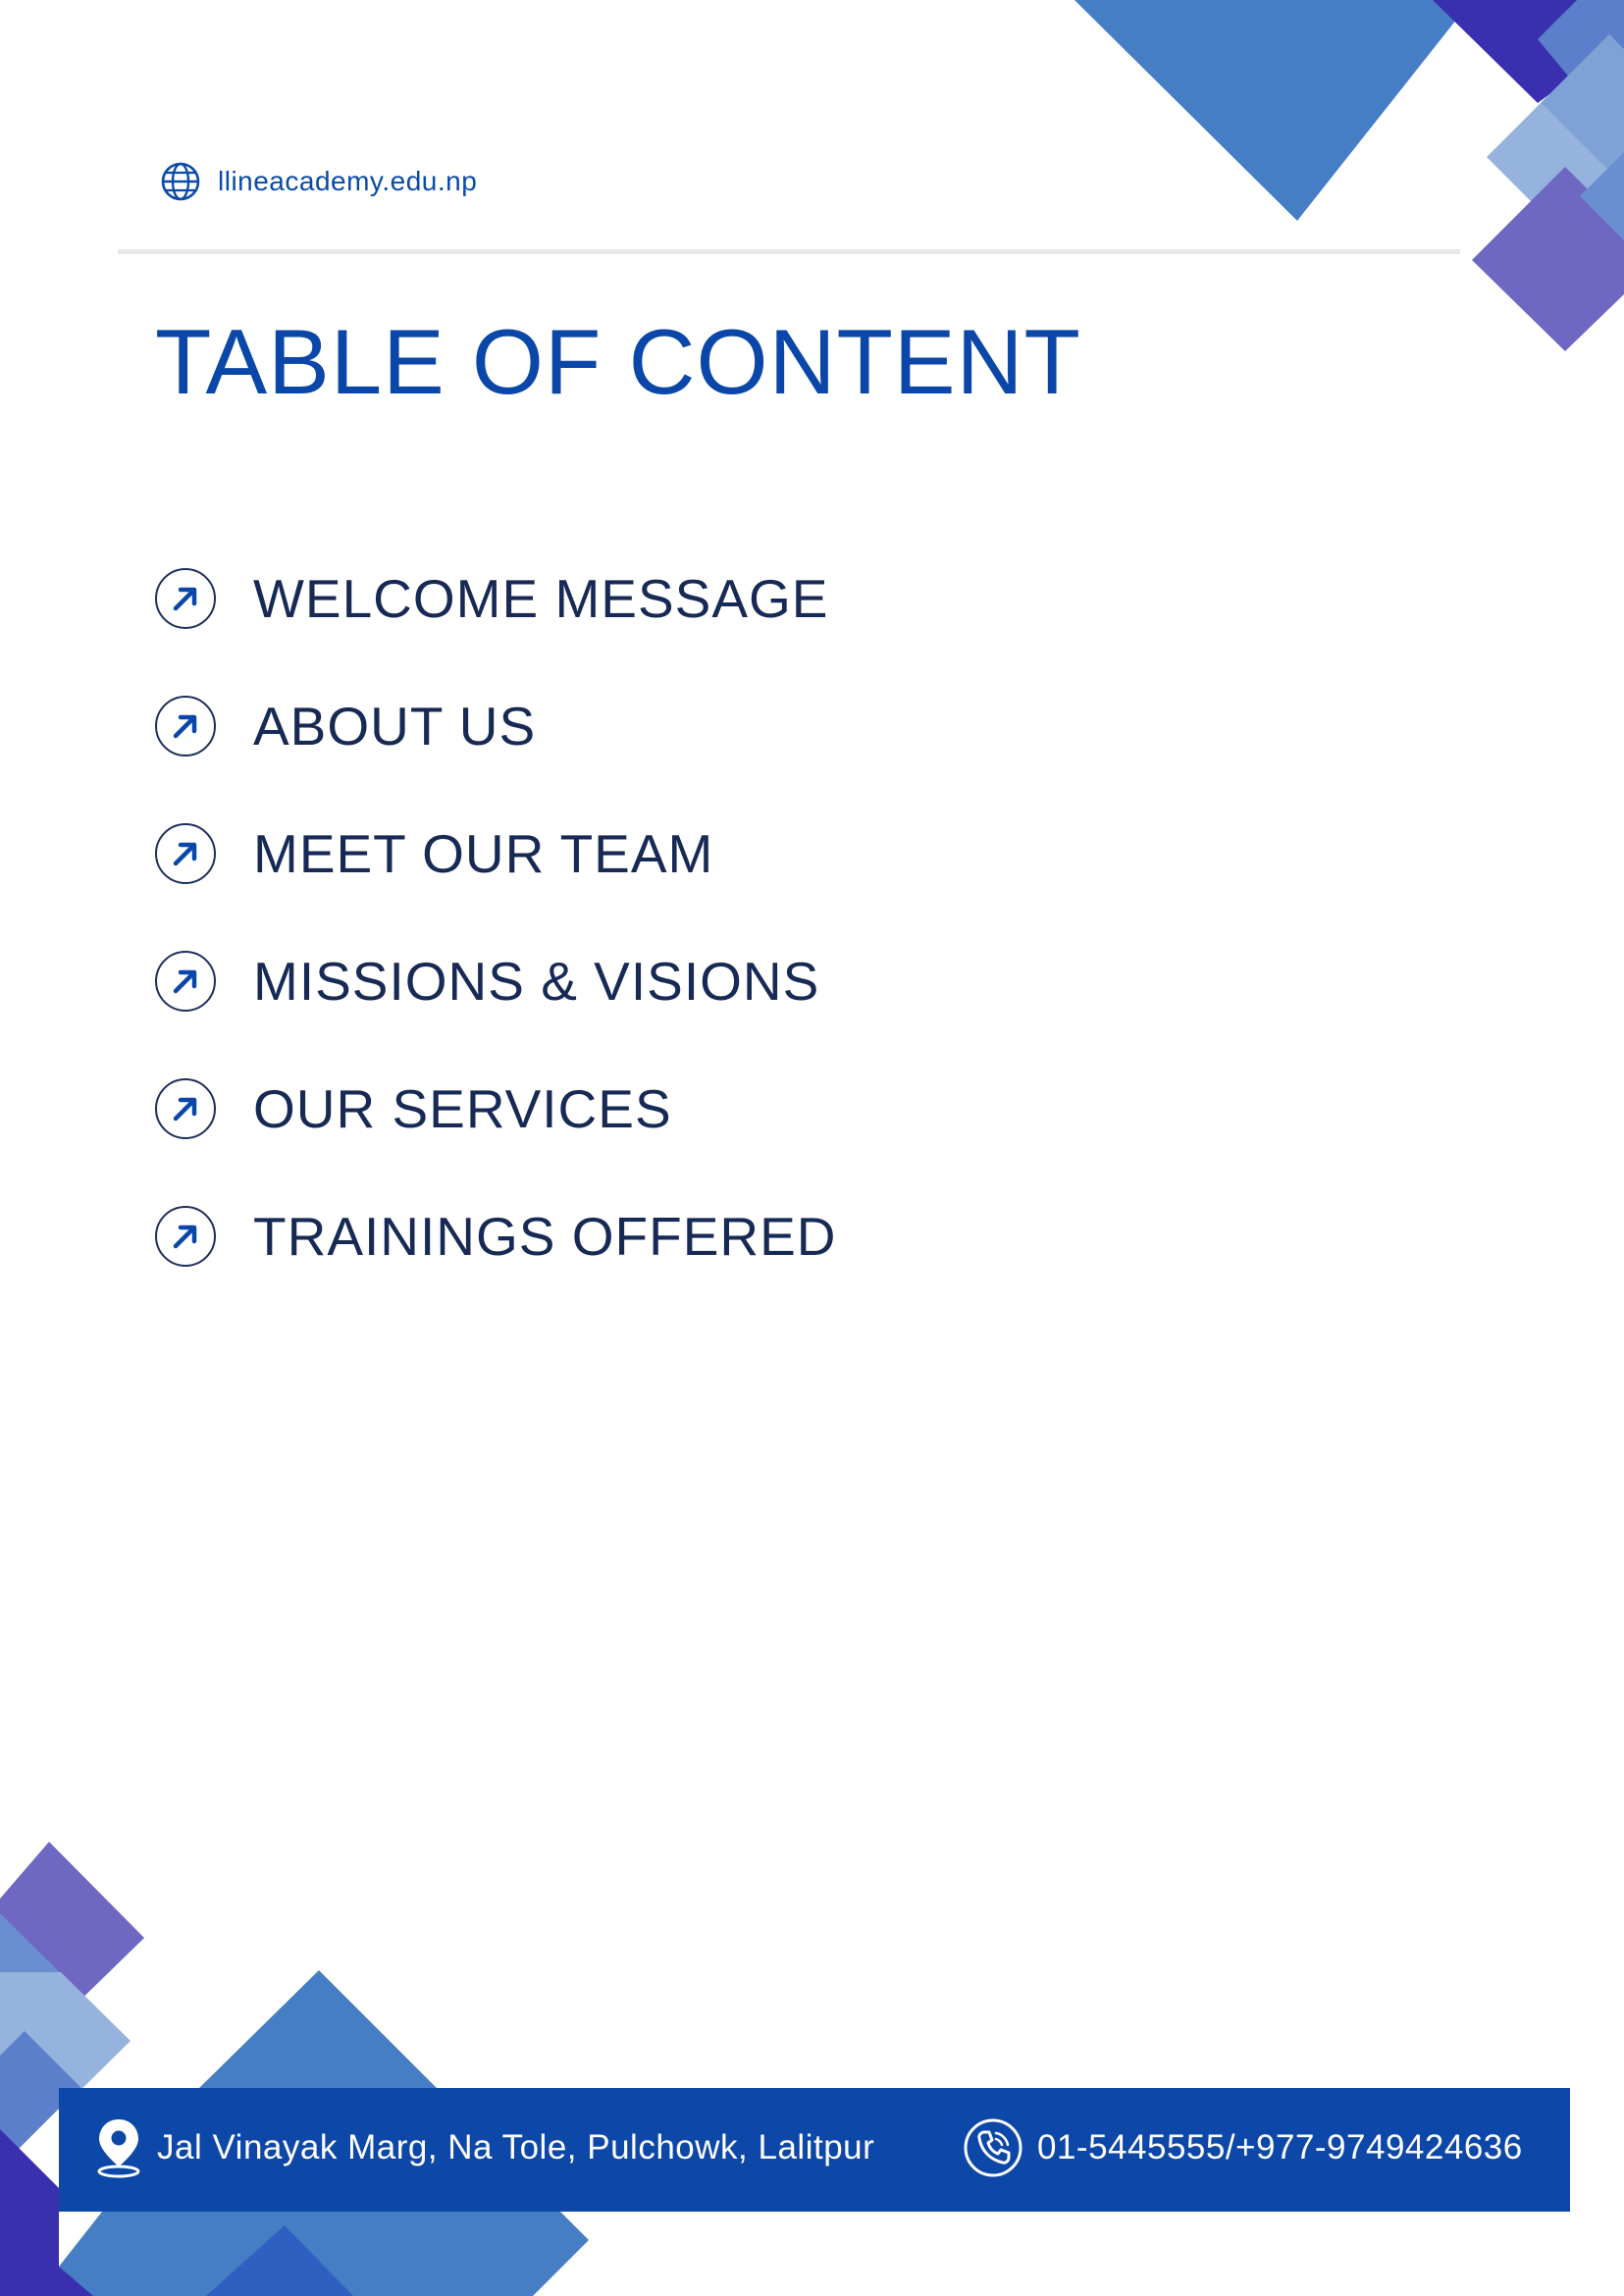  Describe the element at coordinates (483, 853) in the screenshot. I see `toc-item-label: MEET OUR TEAM` at that location.